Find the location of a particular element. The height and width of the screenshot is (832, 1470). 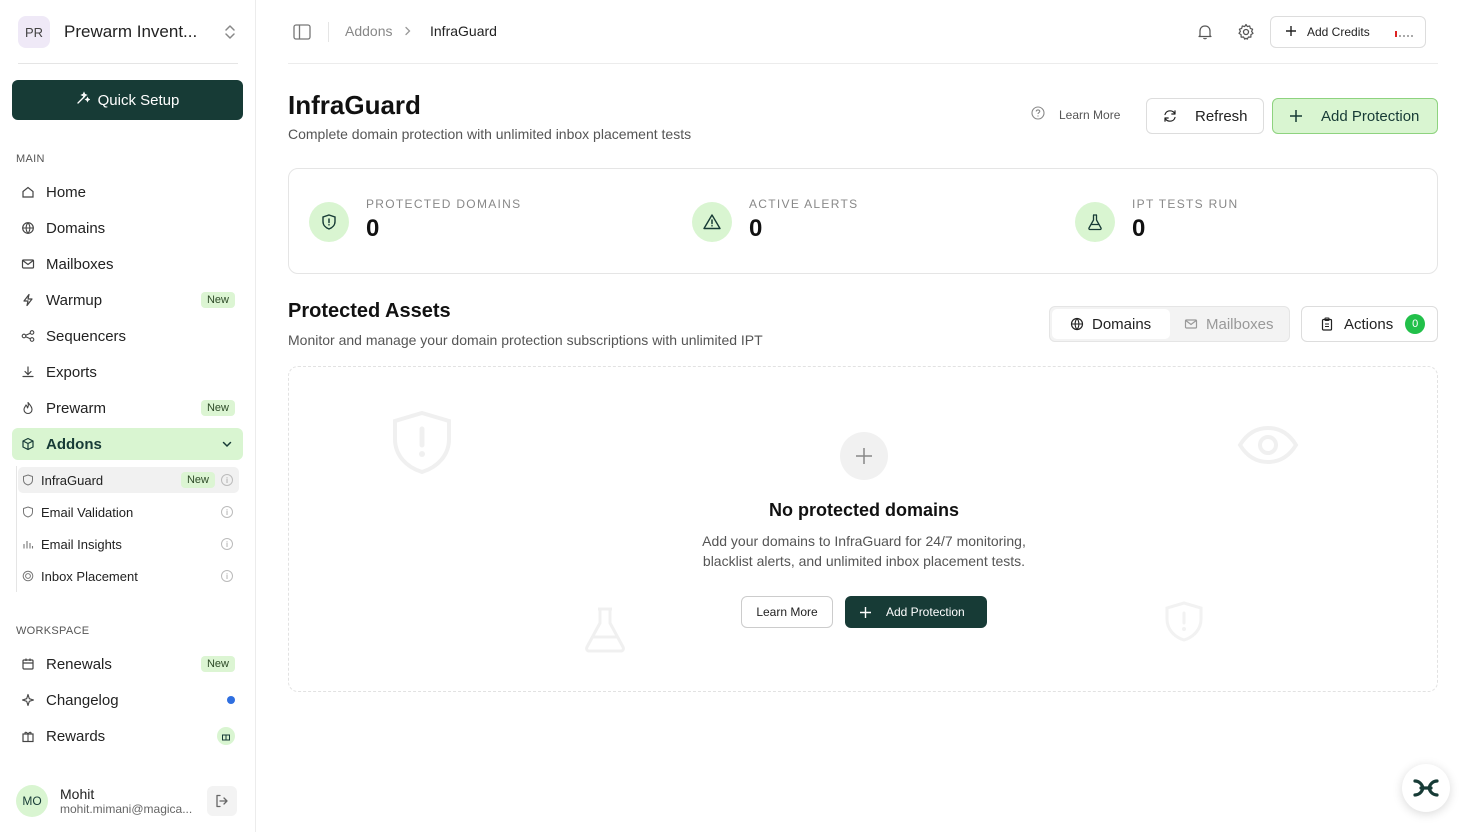

sidebar-subitem-label: Email Validation is located at coordinates (87, 512).